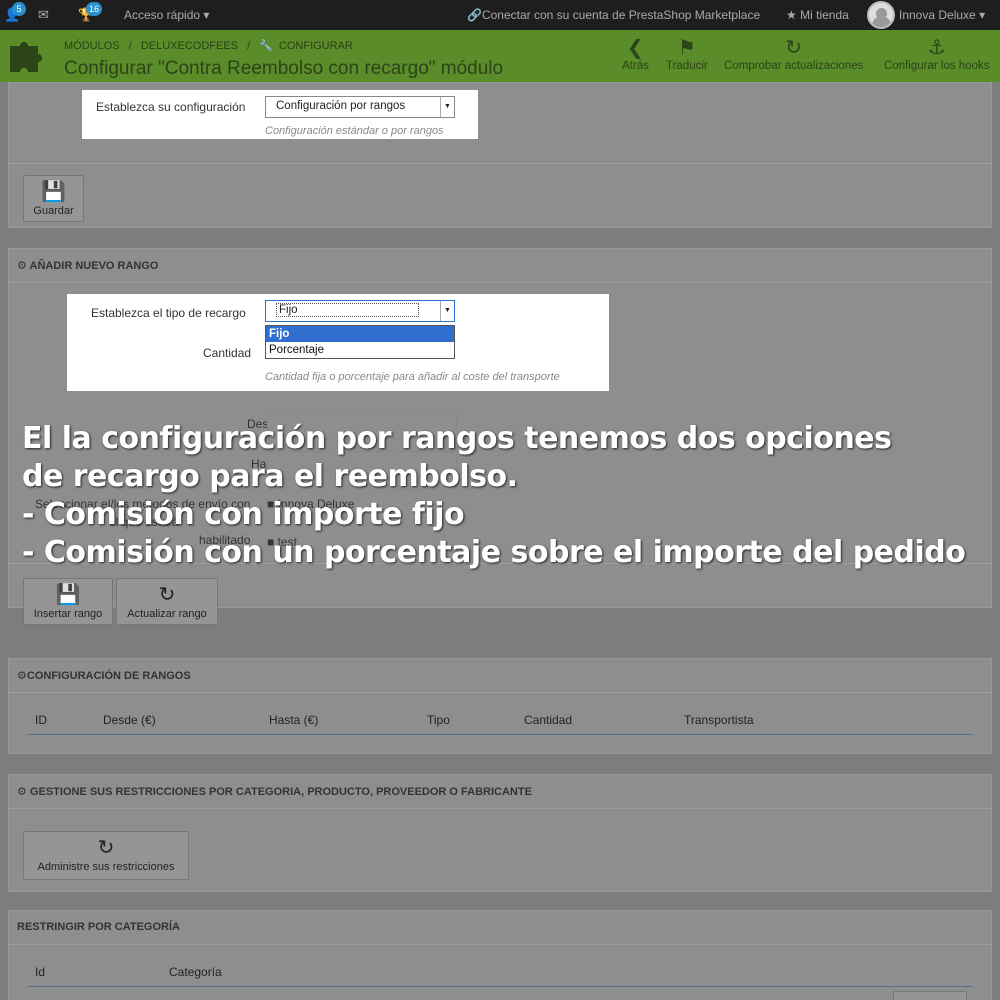 This screenshot has height=1000, width=1000. What do you see at coordinates (474, 15) in the screenshot?
I see `link-icon: 🔗` at bounding box center [474, 15].